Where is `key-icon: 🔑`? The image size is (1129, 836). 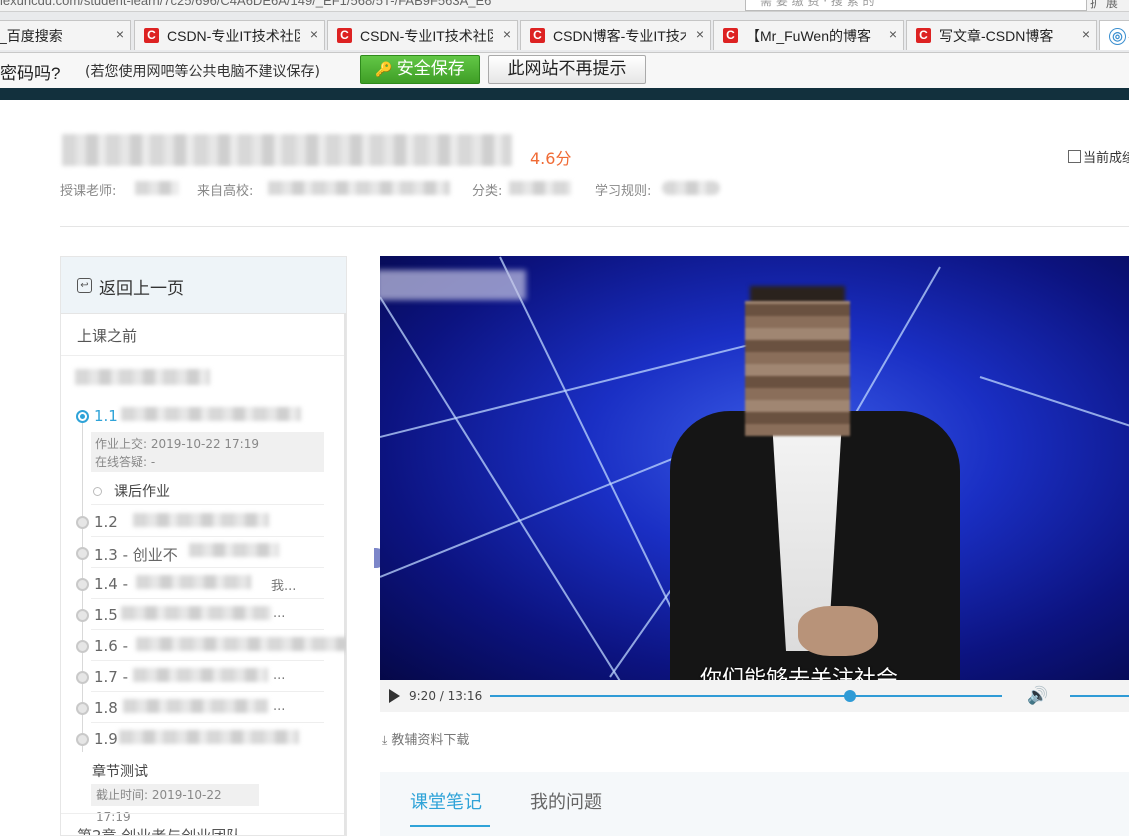 key-icon: 🔑 is located at coordinates (384, 70).